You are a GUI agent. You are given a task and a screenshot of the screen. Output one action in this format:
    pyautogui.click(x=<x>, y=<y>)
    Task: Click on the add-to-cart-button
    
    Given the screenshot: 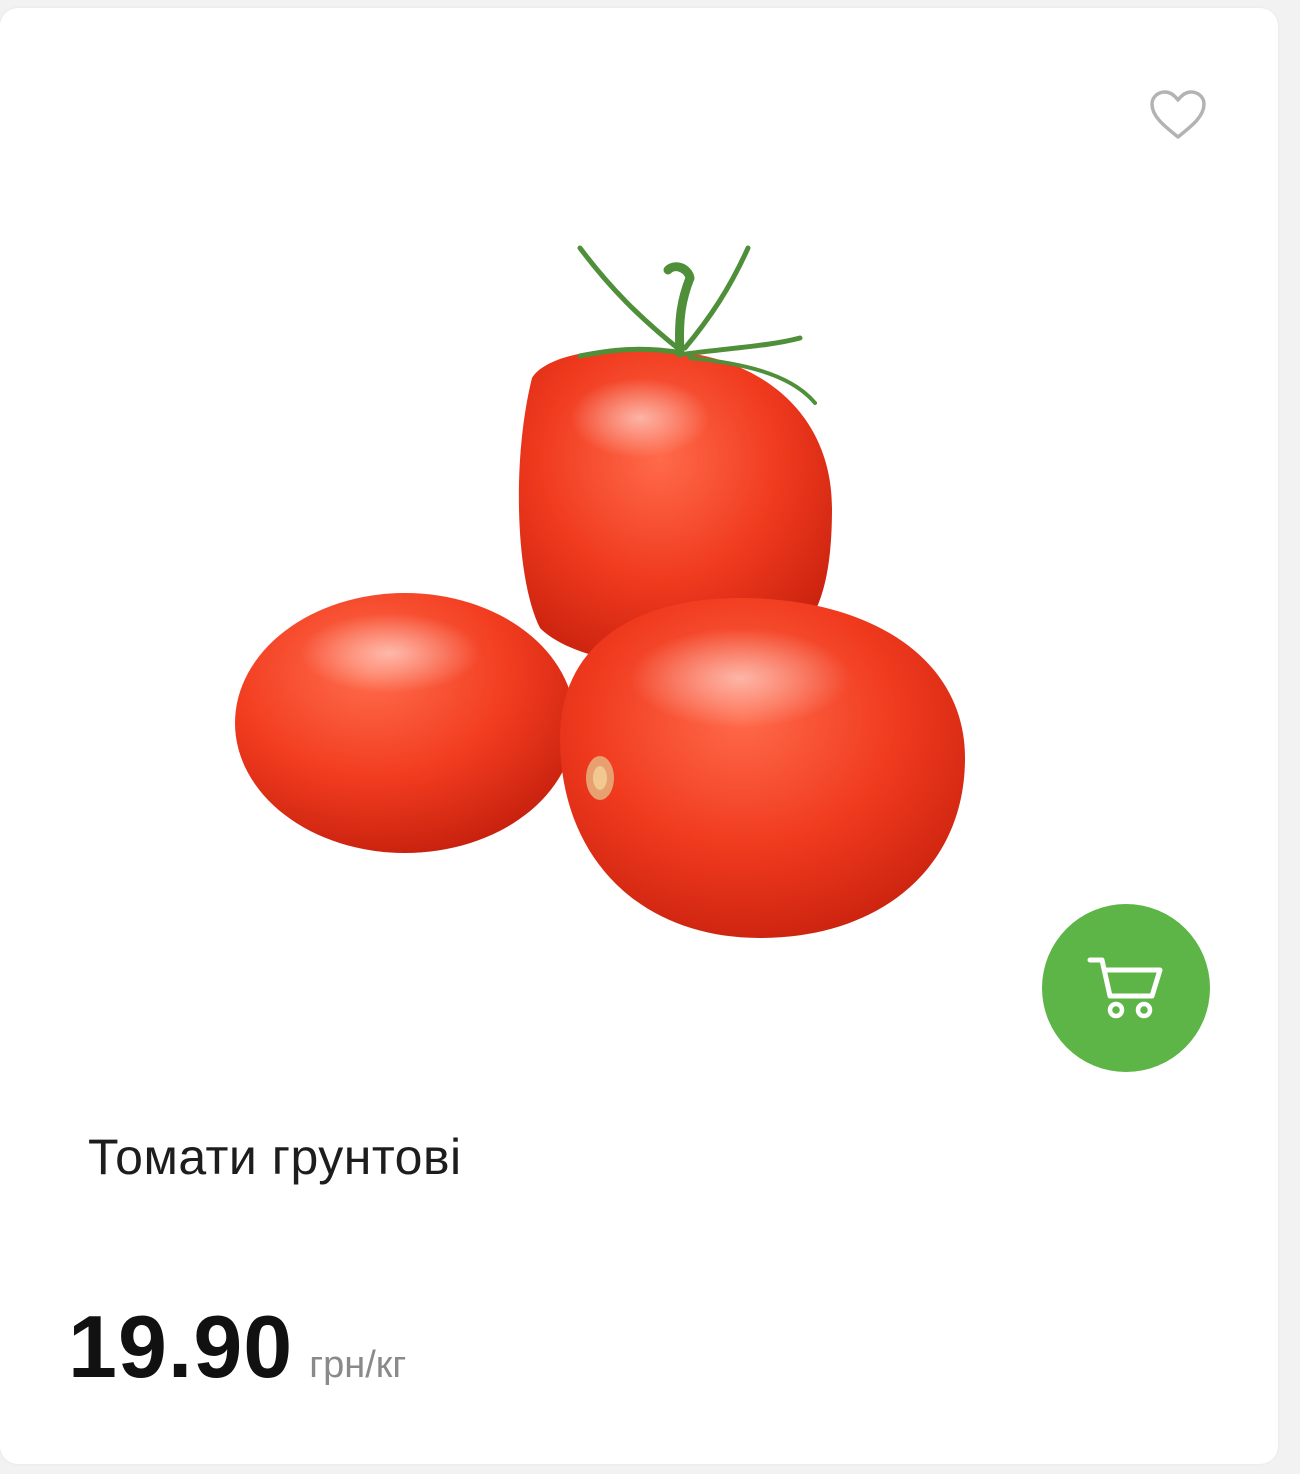 What is the action you would take?
    pyautogui.click(x=1126, y=988)
    